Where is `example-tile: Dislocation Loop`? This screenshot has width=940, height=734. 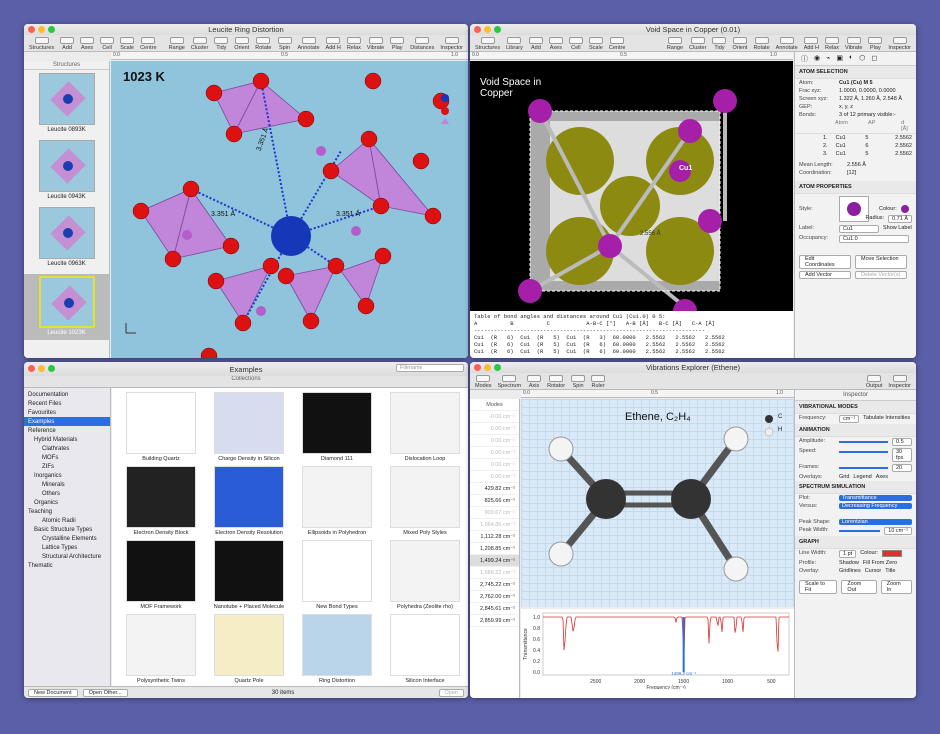
example-tile: Dislocation Loop is located at coordinates (425, 427).